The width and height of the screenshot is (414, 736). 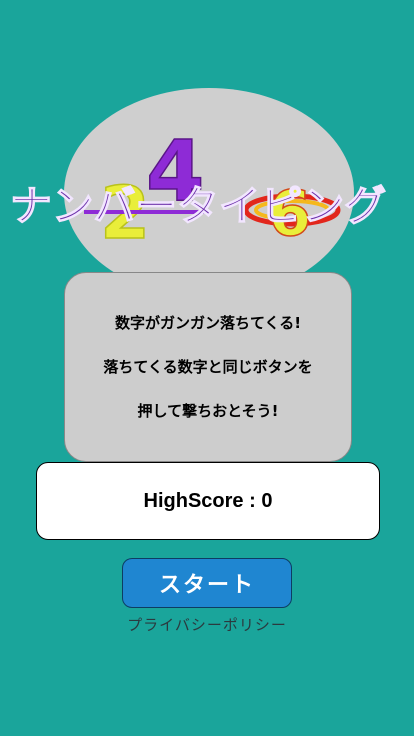 I want to click on highscore-label: HighScore : 0, so click(x=208, y=500).